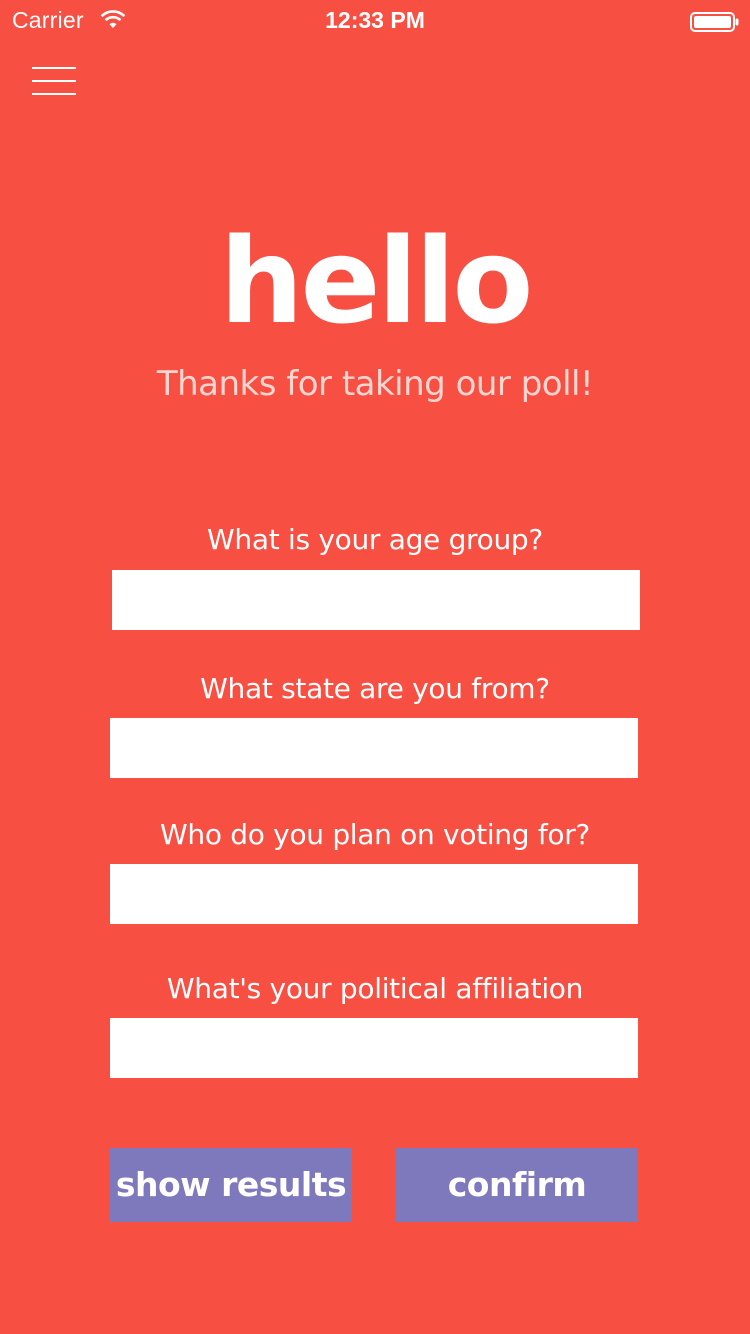 This screenshot has width=750, height=1334. I want to click on status-time: 12:33 PM, so click(375, 20).